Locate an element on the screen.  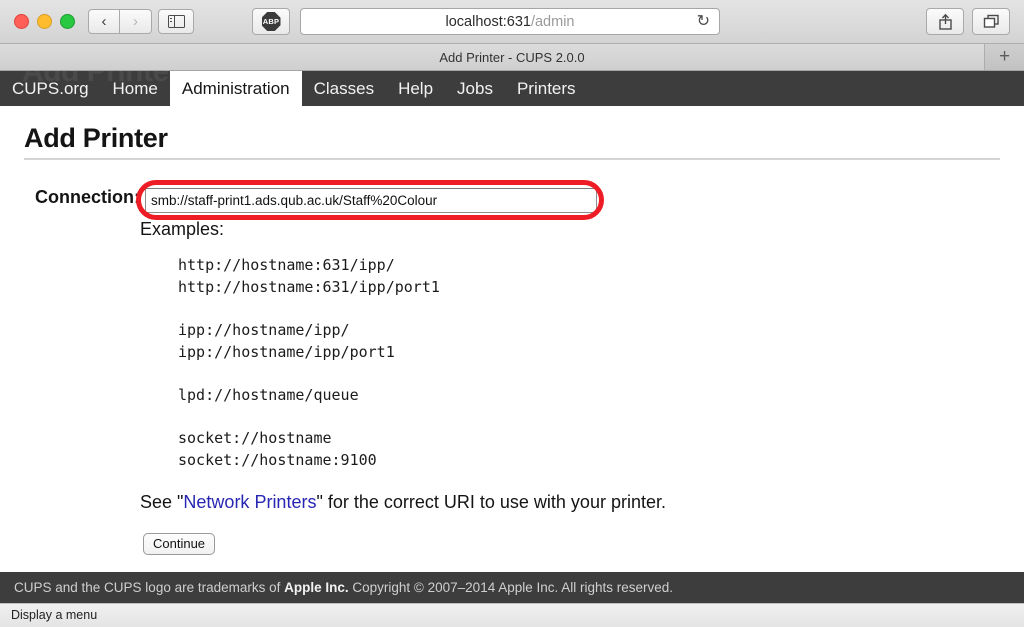
tabs-icon is located at coordinates (991, 21).